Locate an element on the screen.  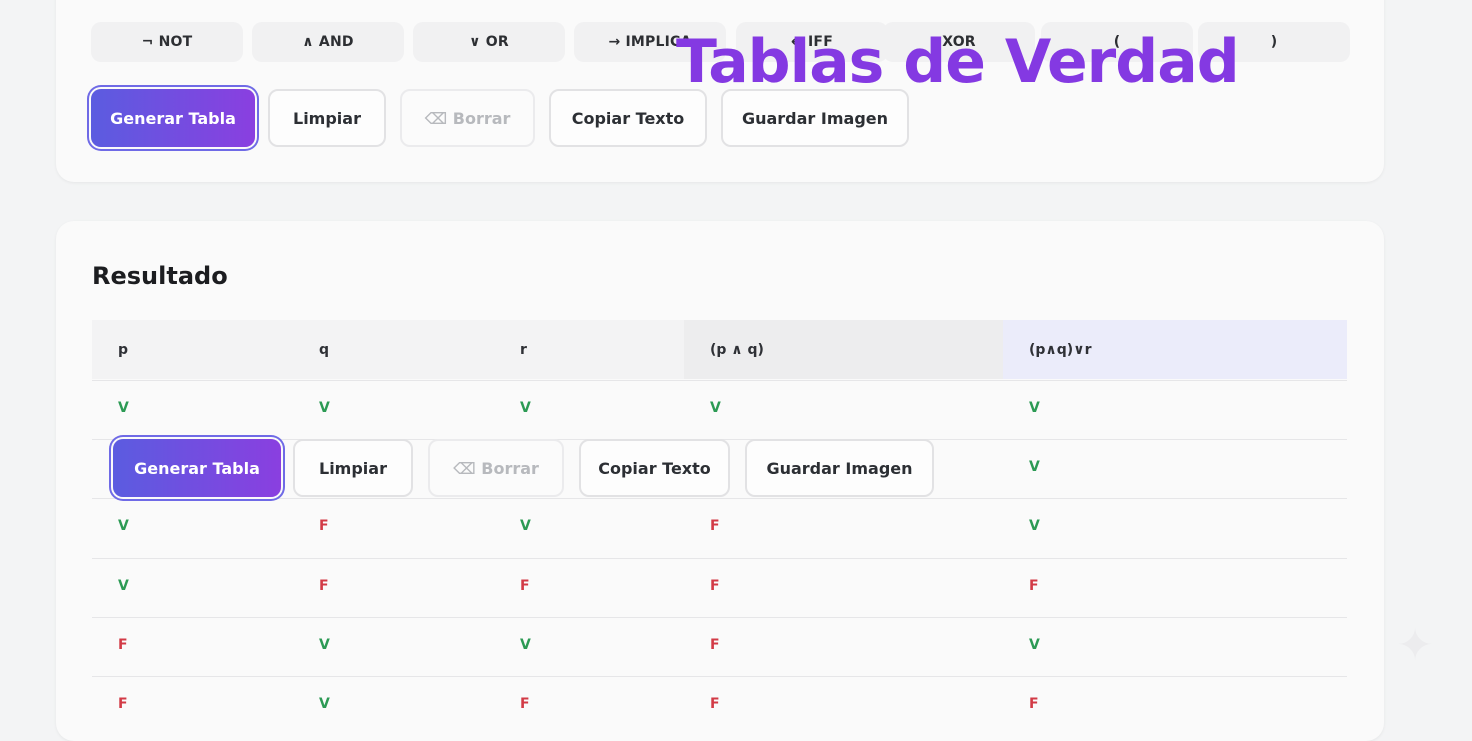
column-header-p-and-q: (p ∧ q) is located at coordinates (737, 350).